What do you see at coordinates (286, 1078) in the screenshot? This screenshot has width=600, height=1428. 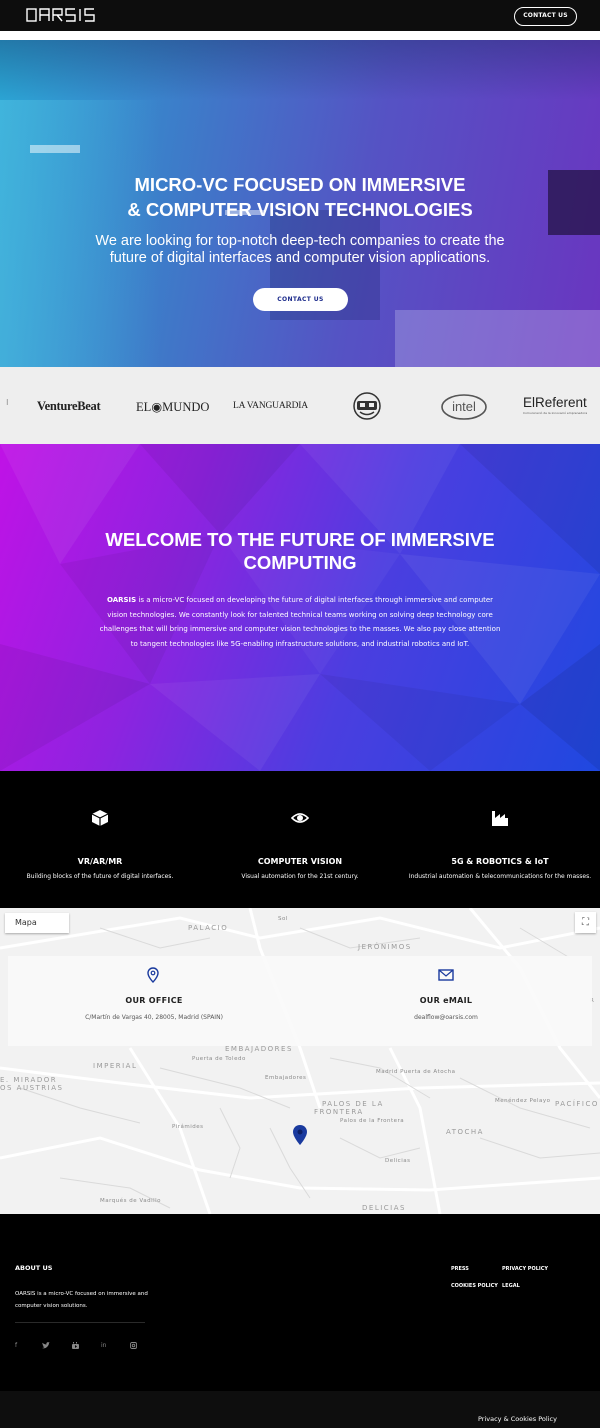 I see `map-label-embajadores-st: Embajadores` at bounding box center [286, 1078].